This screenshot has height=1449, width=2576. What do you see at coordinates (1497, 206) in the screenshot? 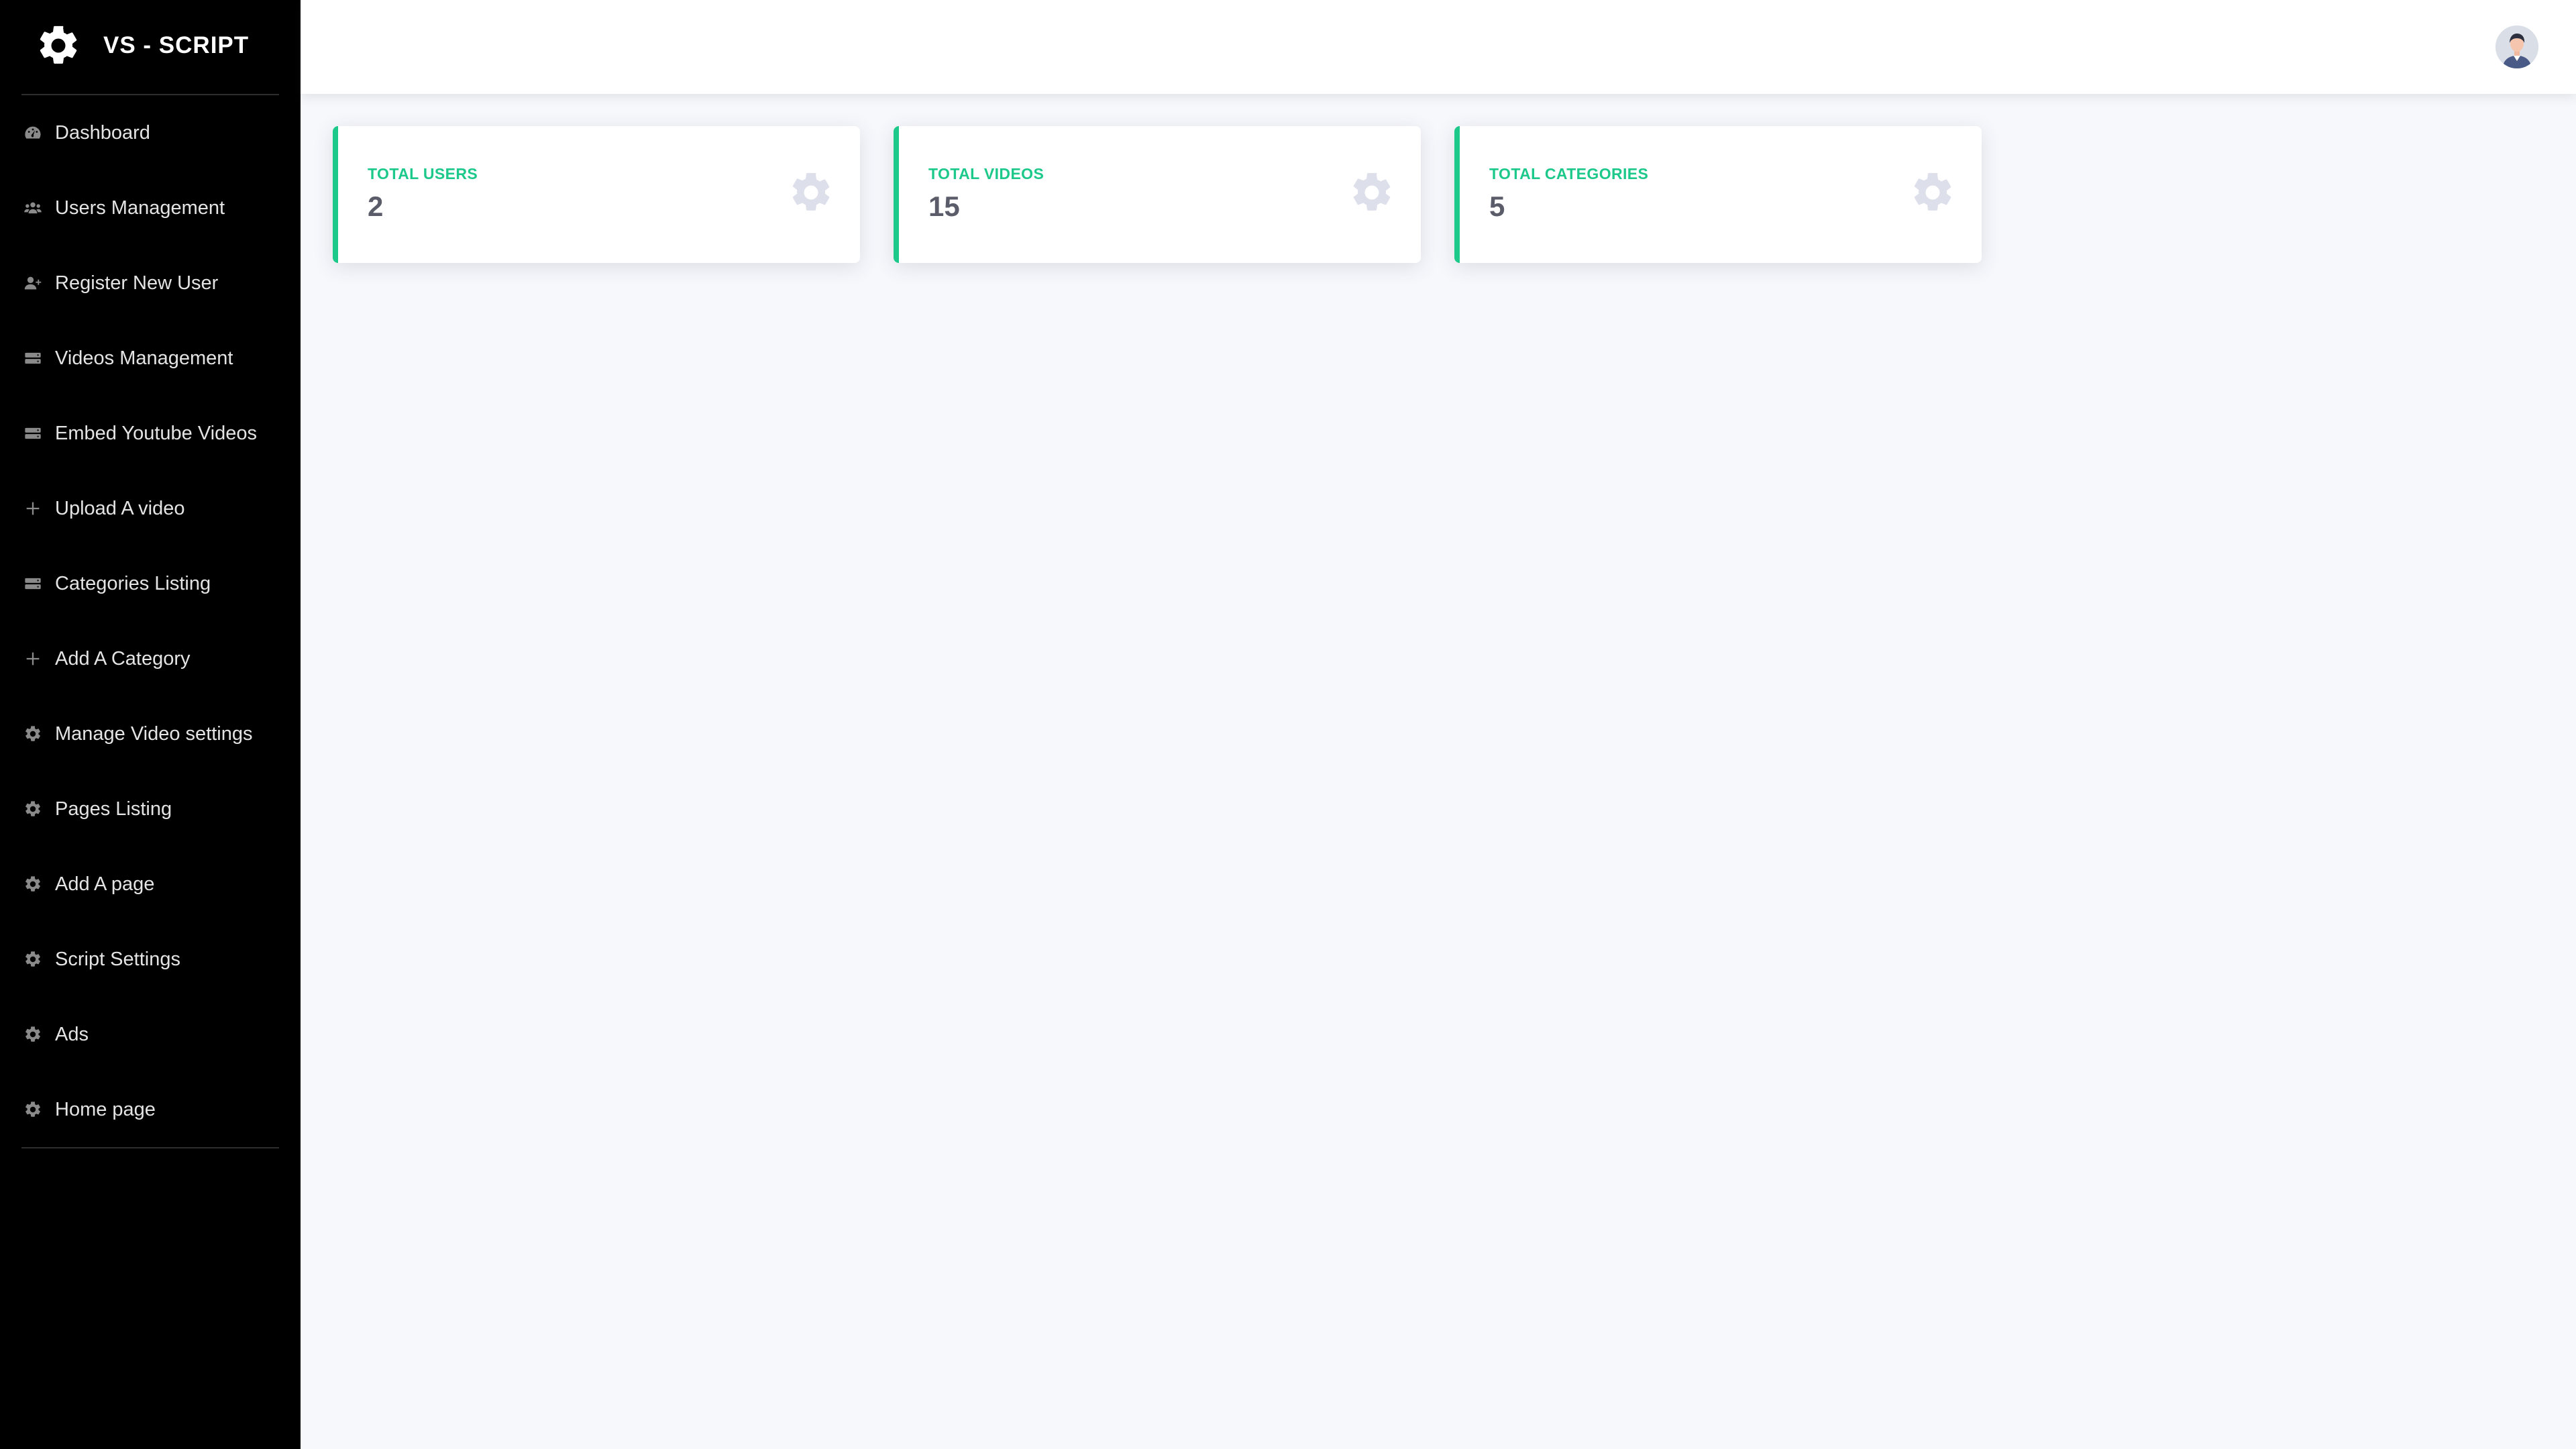
I see `stat-card-value: 5` at bounding box center [1497, 206].